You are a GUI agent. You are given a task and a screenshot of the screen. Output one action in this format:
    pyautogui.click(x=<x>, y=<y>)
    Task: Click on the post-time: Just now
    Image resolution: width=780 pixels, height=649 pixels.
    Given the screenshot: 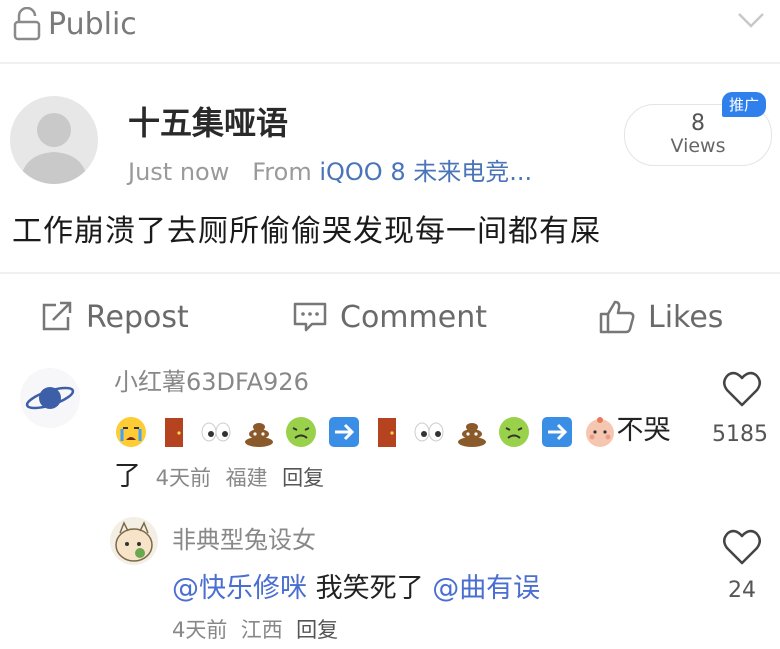 What is the action you would take?
    pyautogui.click(x=179, y=172)
    